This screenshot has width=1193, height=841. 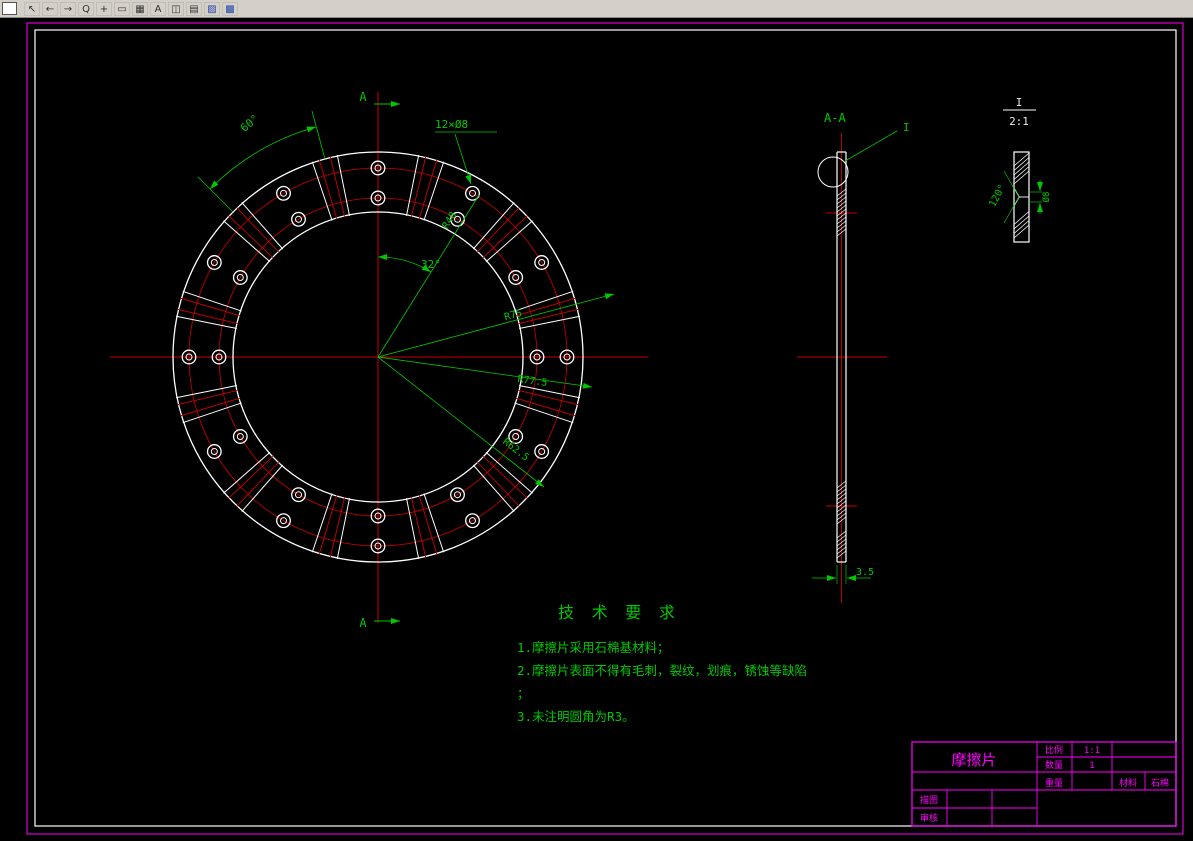 What do you see at coordinates (176, 8) in the screenshot?
I see `layout-icon: ◫` at bounding box center [176, 8].